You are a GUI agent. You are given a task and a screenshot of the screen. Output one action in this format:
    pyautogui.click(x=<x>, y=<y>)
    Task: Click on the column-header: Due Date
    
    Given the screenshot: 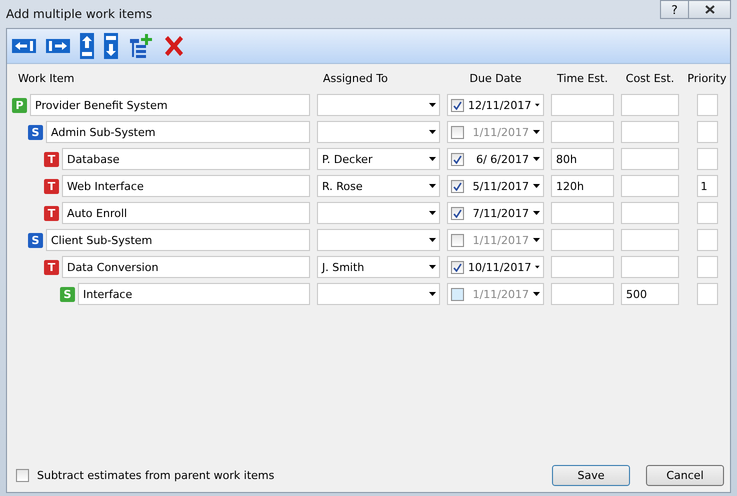 What is the action you would take?
    pyautogui.click(x=495, y=79)
    